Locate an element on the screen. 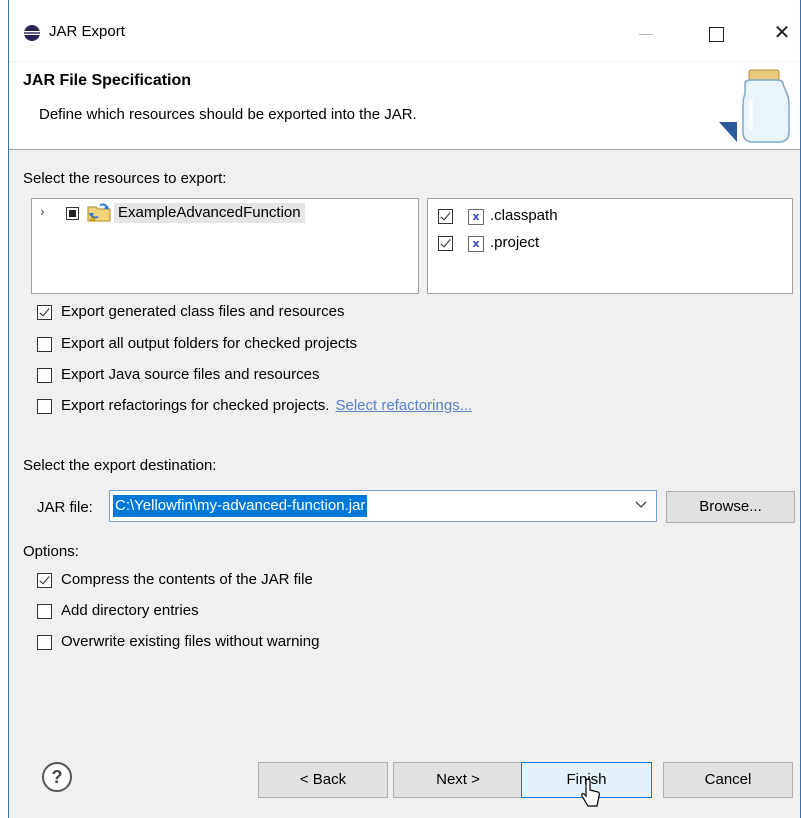 This screenshot has height=818, width=801. option-label: Overwrite existing files without warning is located at coordinates (190, 641).